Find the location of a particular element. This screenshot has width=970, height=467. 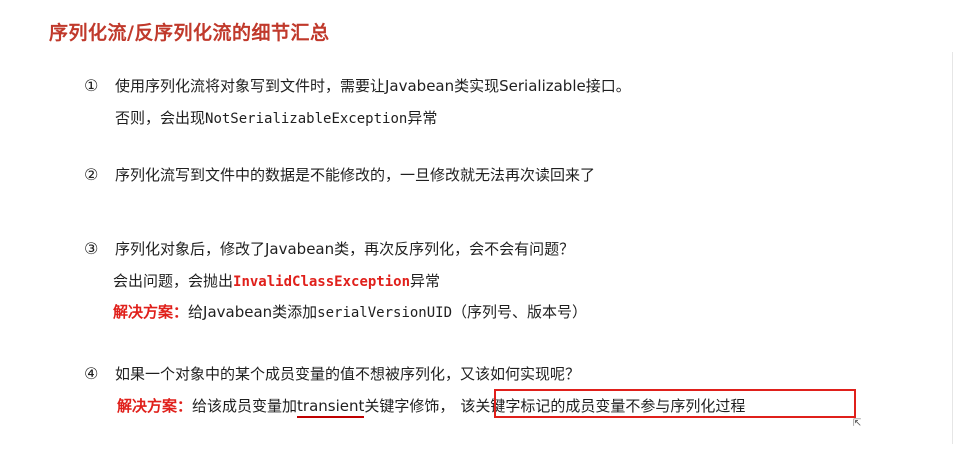

item-4-line1: 如果一个对象中的某个成员变量的值不想被序列化，又该如何实现呢？ is located at coordinates (348, 374).